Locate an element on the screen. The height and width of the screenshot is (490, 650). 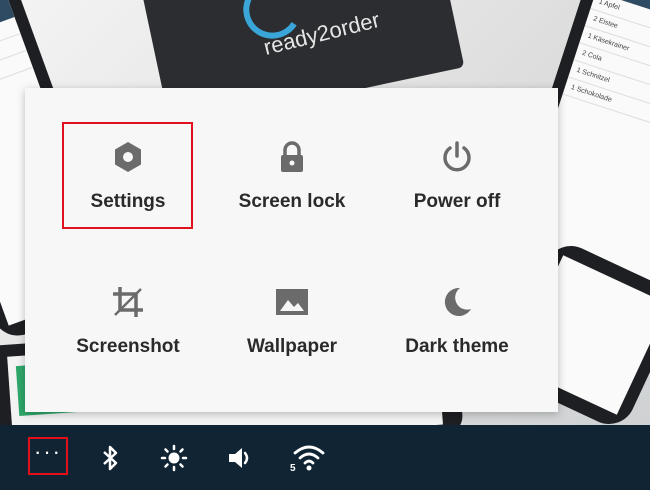
settings-highlight-box is located at coordinates (127, 175).